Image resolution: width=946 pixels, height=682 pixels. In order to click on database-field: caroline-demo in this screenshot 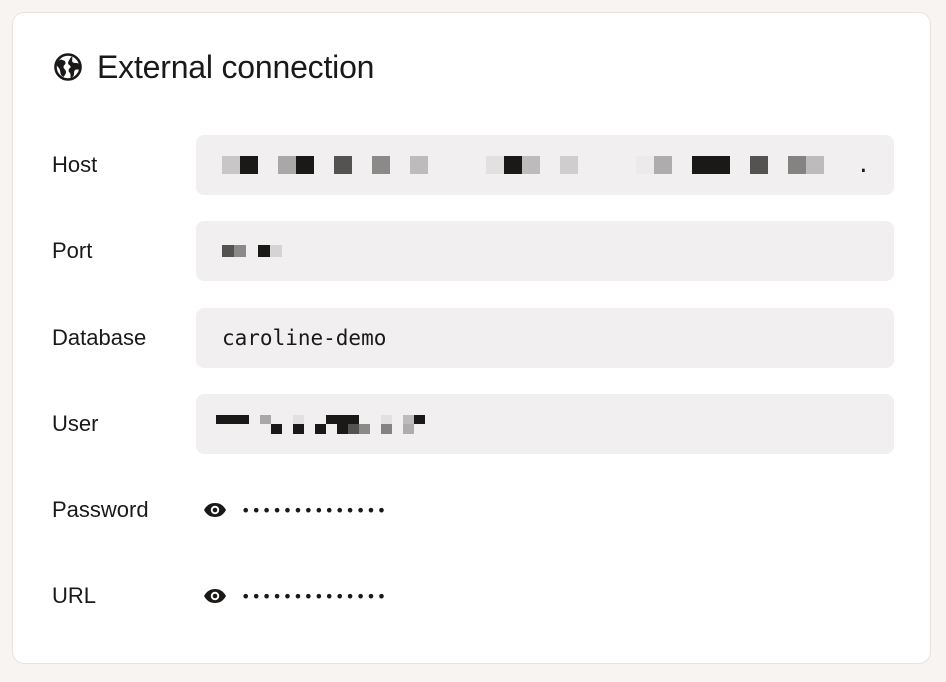, I will do `click(545, 338)`.